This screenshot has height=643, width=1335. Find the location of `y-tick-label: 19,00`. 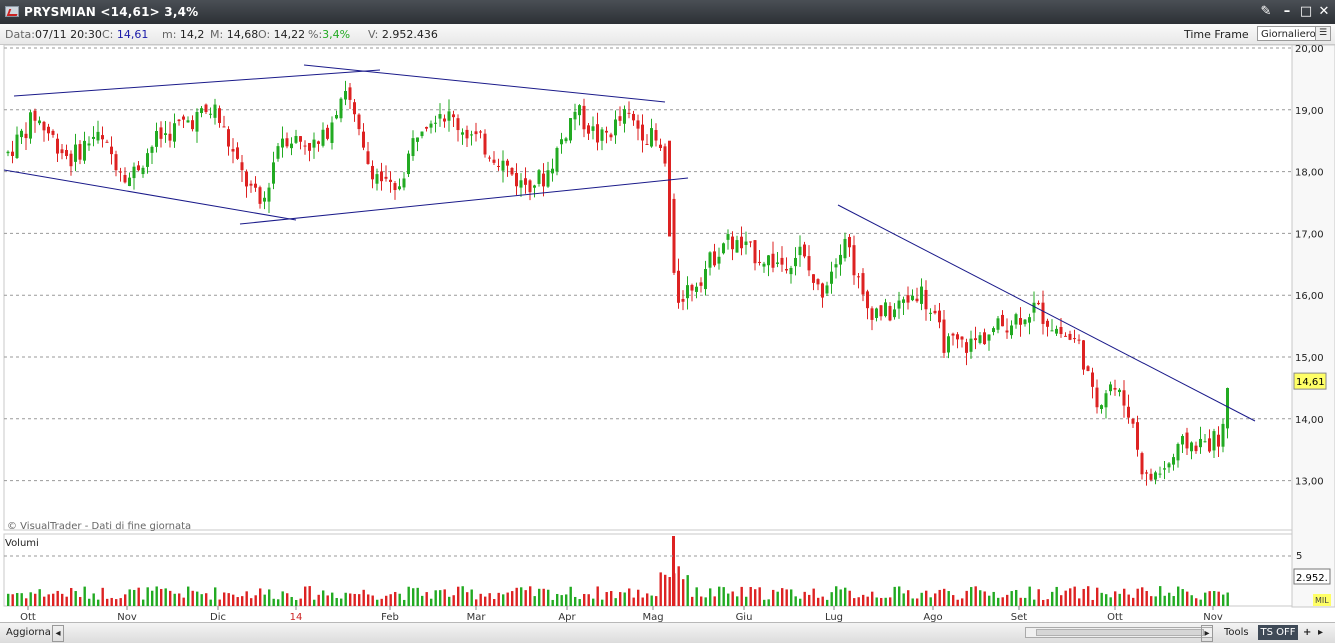

y-tick-label: 19,00 is located at coordinates (1309, 111).